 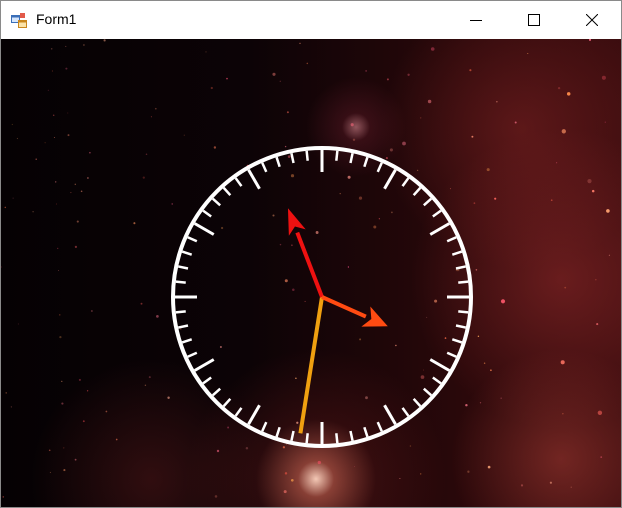 What do you see at coordinates (311, 20) in the screenshot?
I see `title-bar: Form1` at bounding box center [311, 20].